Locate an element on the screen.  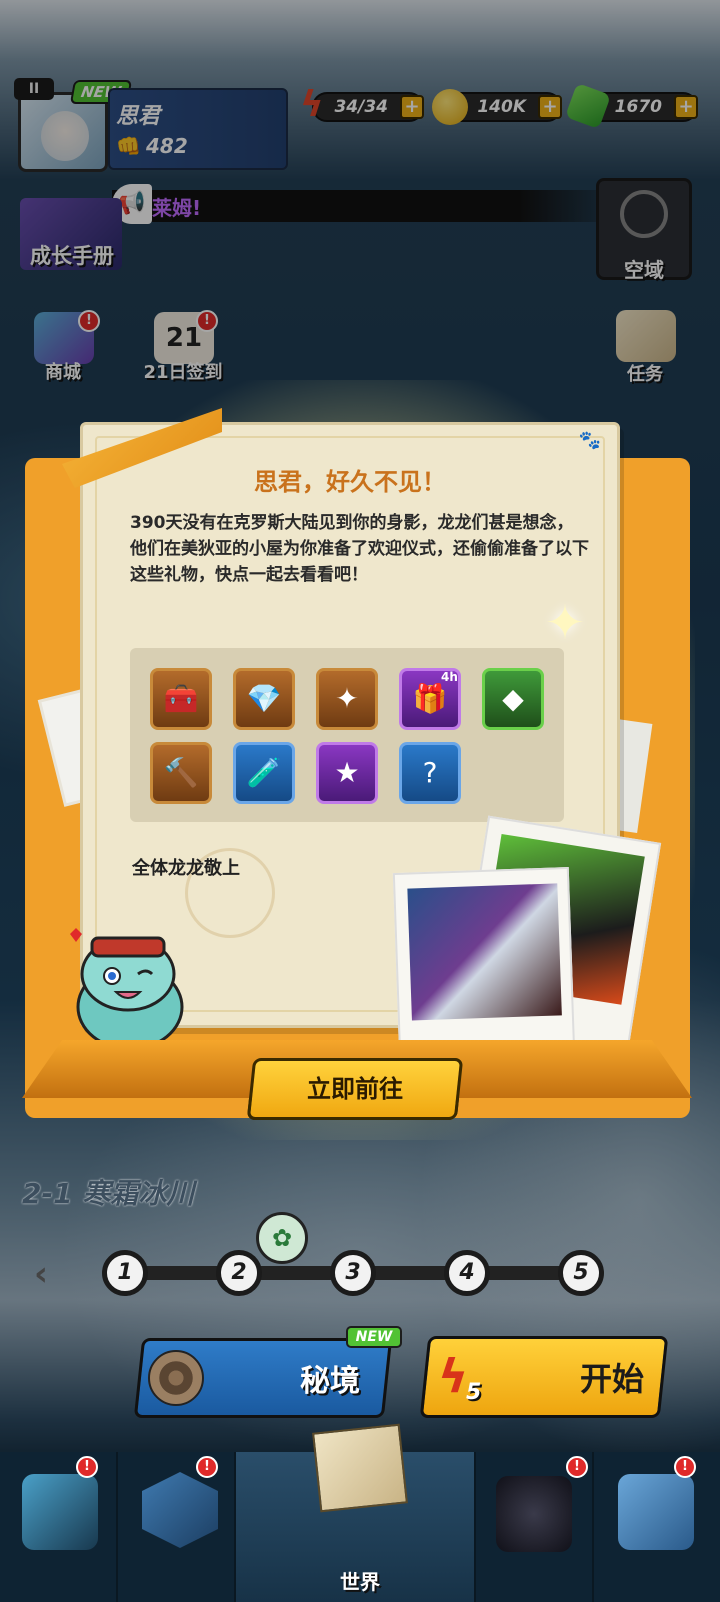
nav-world-label: 世界 is located at coordinates (360, 1582).